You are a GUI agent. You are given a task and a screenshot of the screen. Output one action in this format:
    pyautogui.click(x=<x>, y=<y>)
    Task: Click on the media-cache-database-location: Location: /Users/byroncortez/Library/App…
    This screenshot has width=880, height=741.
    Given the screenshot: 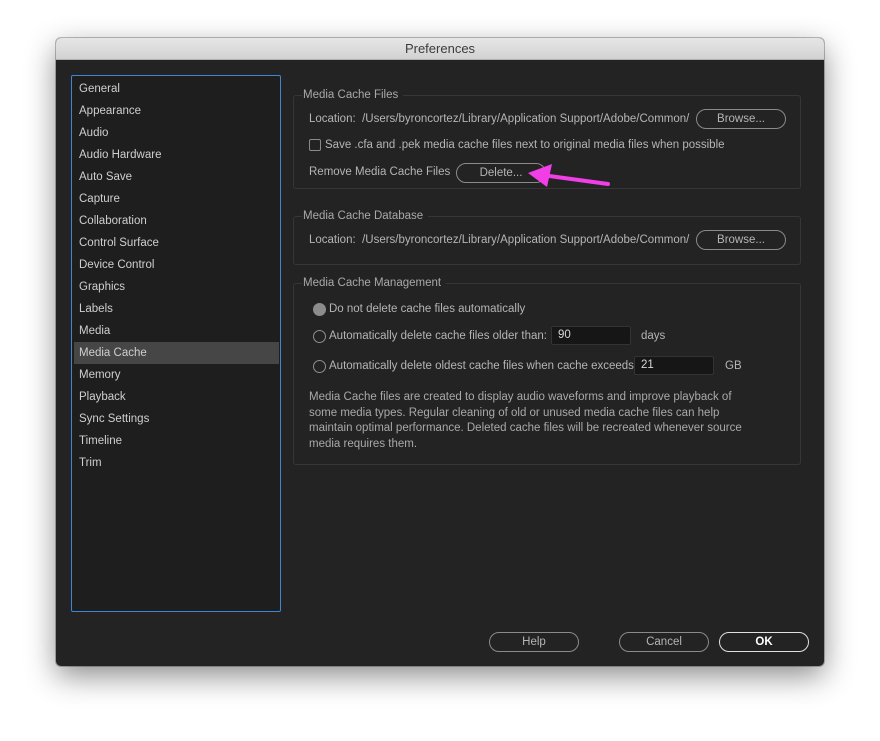 What is the action you would take?
    pyautogui.click(x=499, y=240)
    